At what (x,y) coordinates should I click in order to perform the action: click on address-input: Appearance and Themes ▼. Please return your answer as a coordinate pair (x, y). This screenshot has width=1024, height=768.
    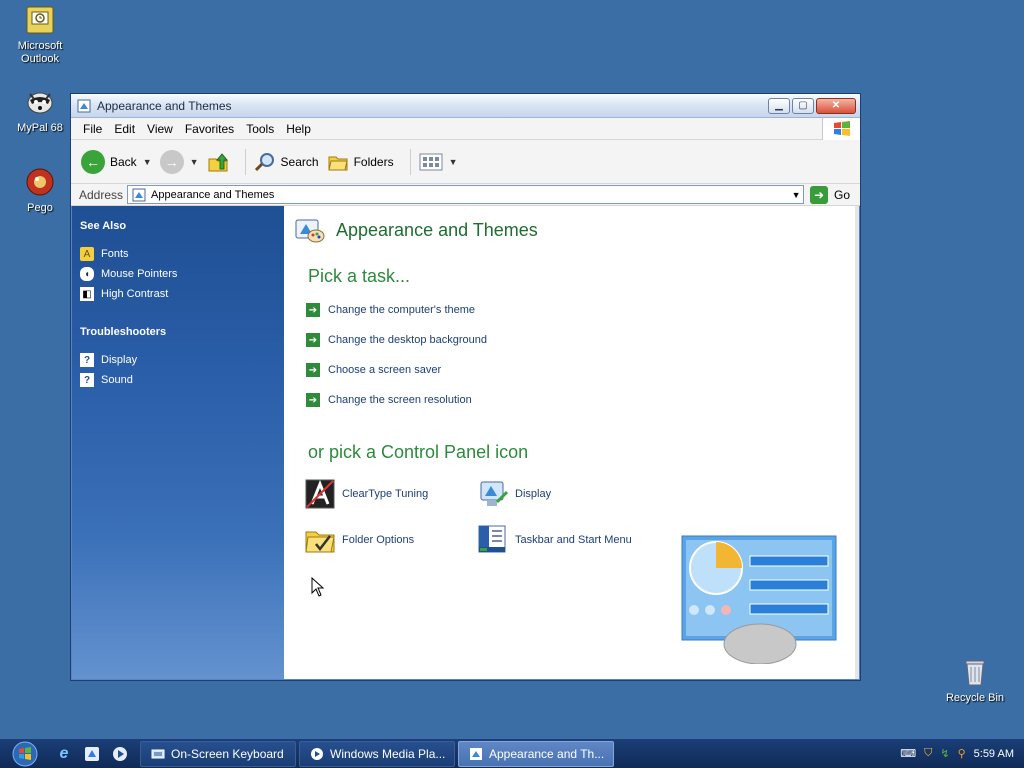
    Looking at the image, I should click on (466, 194).